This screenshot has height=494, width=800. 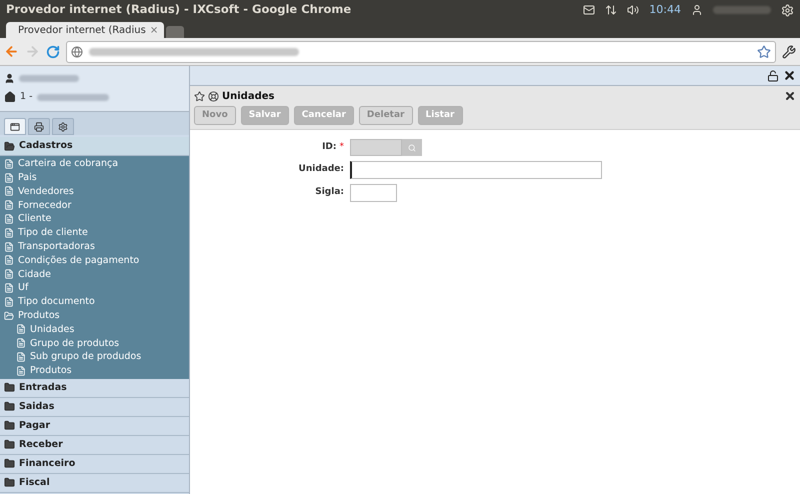 I want to click on menu-item: Fornecedor, so click(x=45, y=205).